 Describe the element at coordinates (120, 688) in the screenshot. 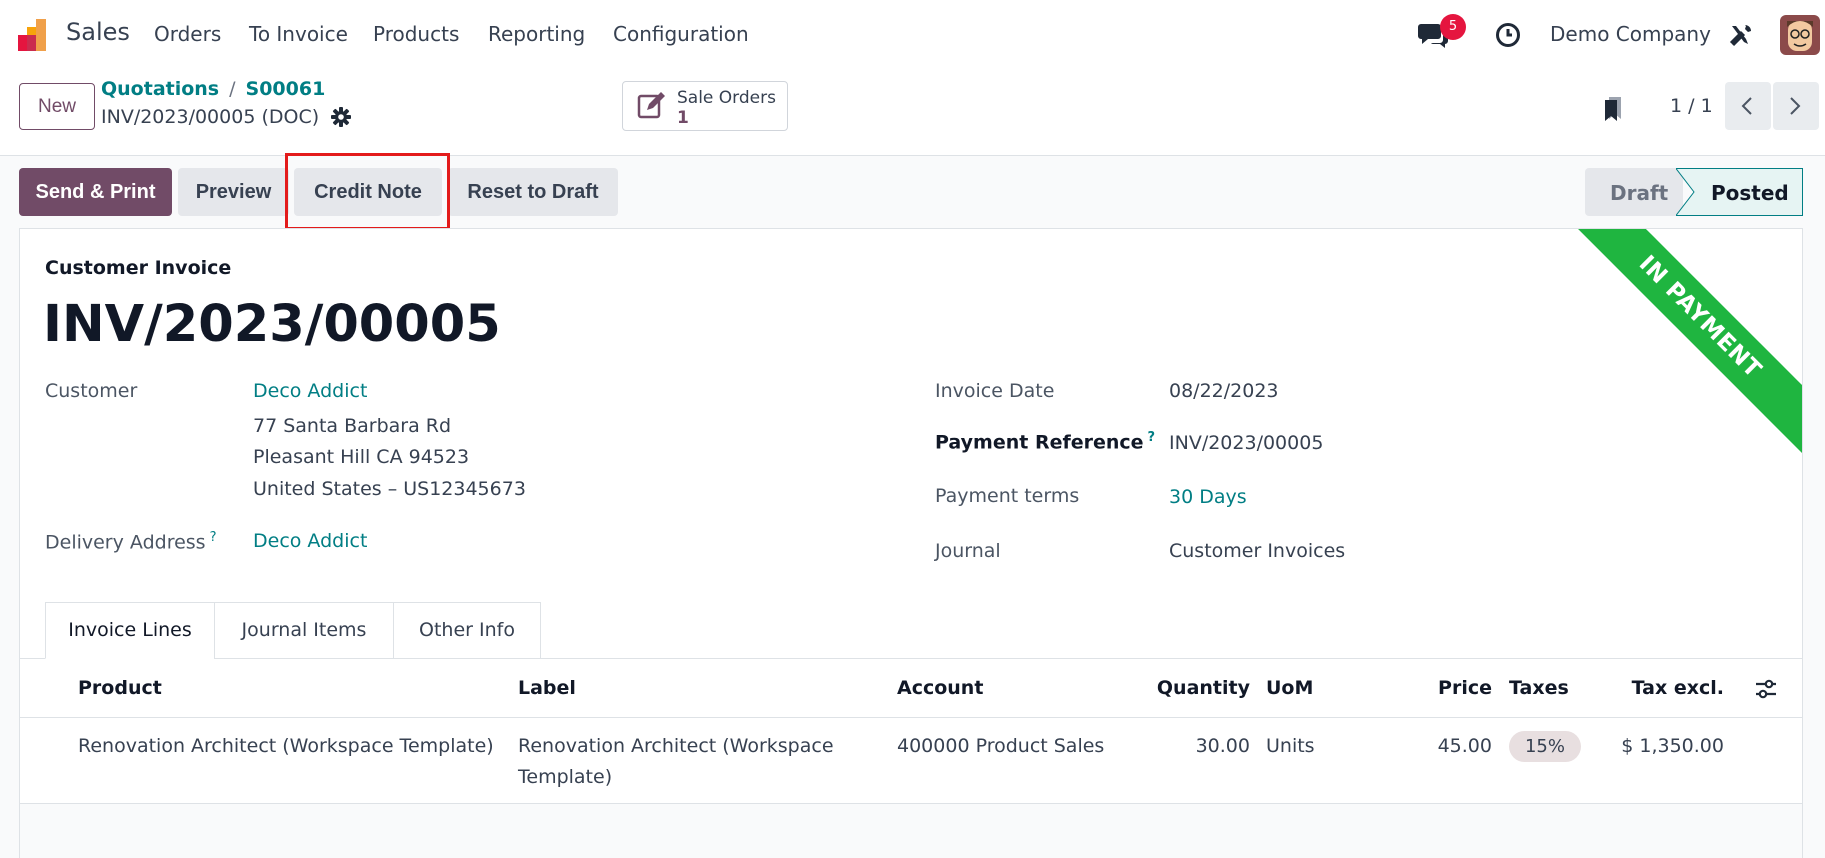

I see `column-product: Product` at that location.